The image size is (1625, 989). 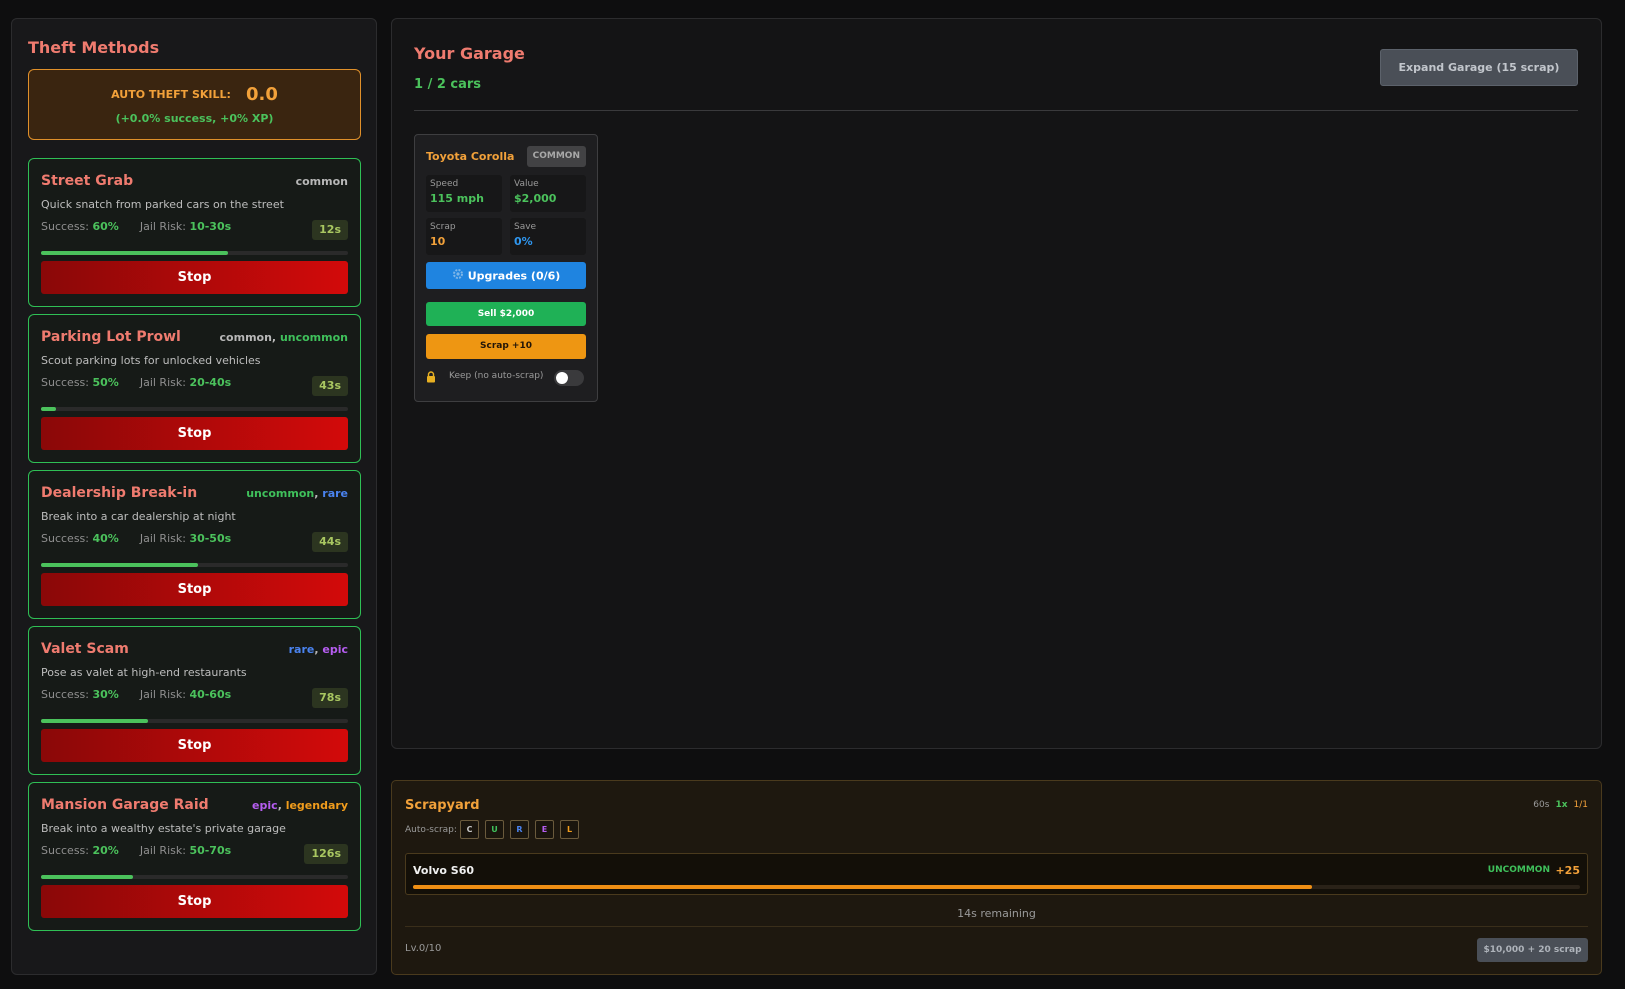 What do you see at coordinates (569, 378) in the screenshot?
I see `keep-toggle` at bounding box center [569, 378].